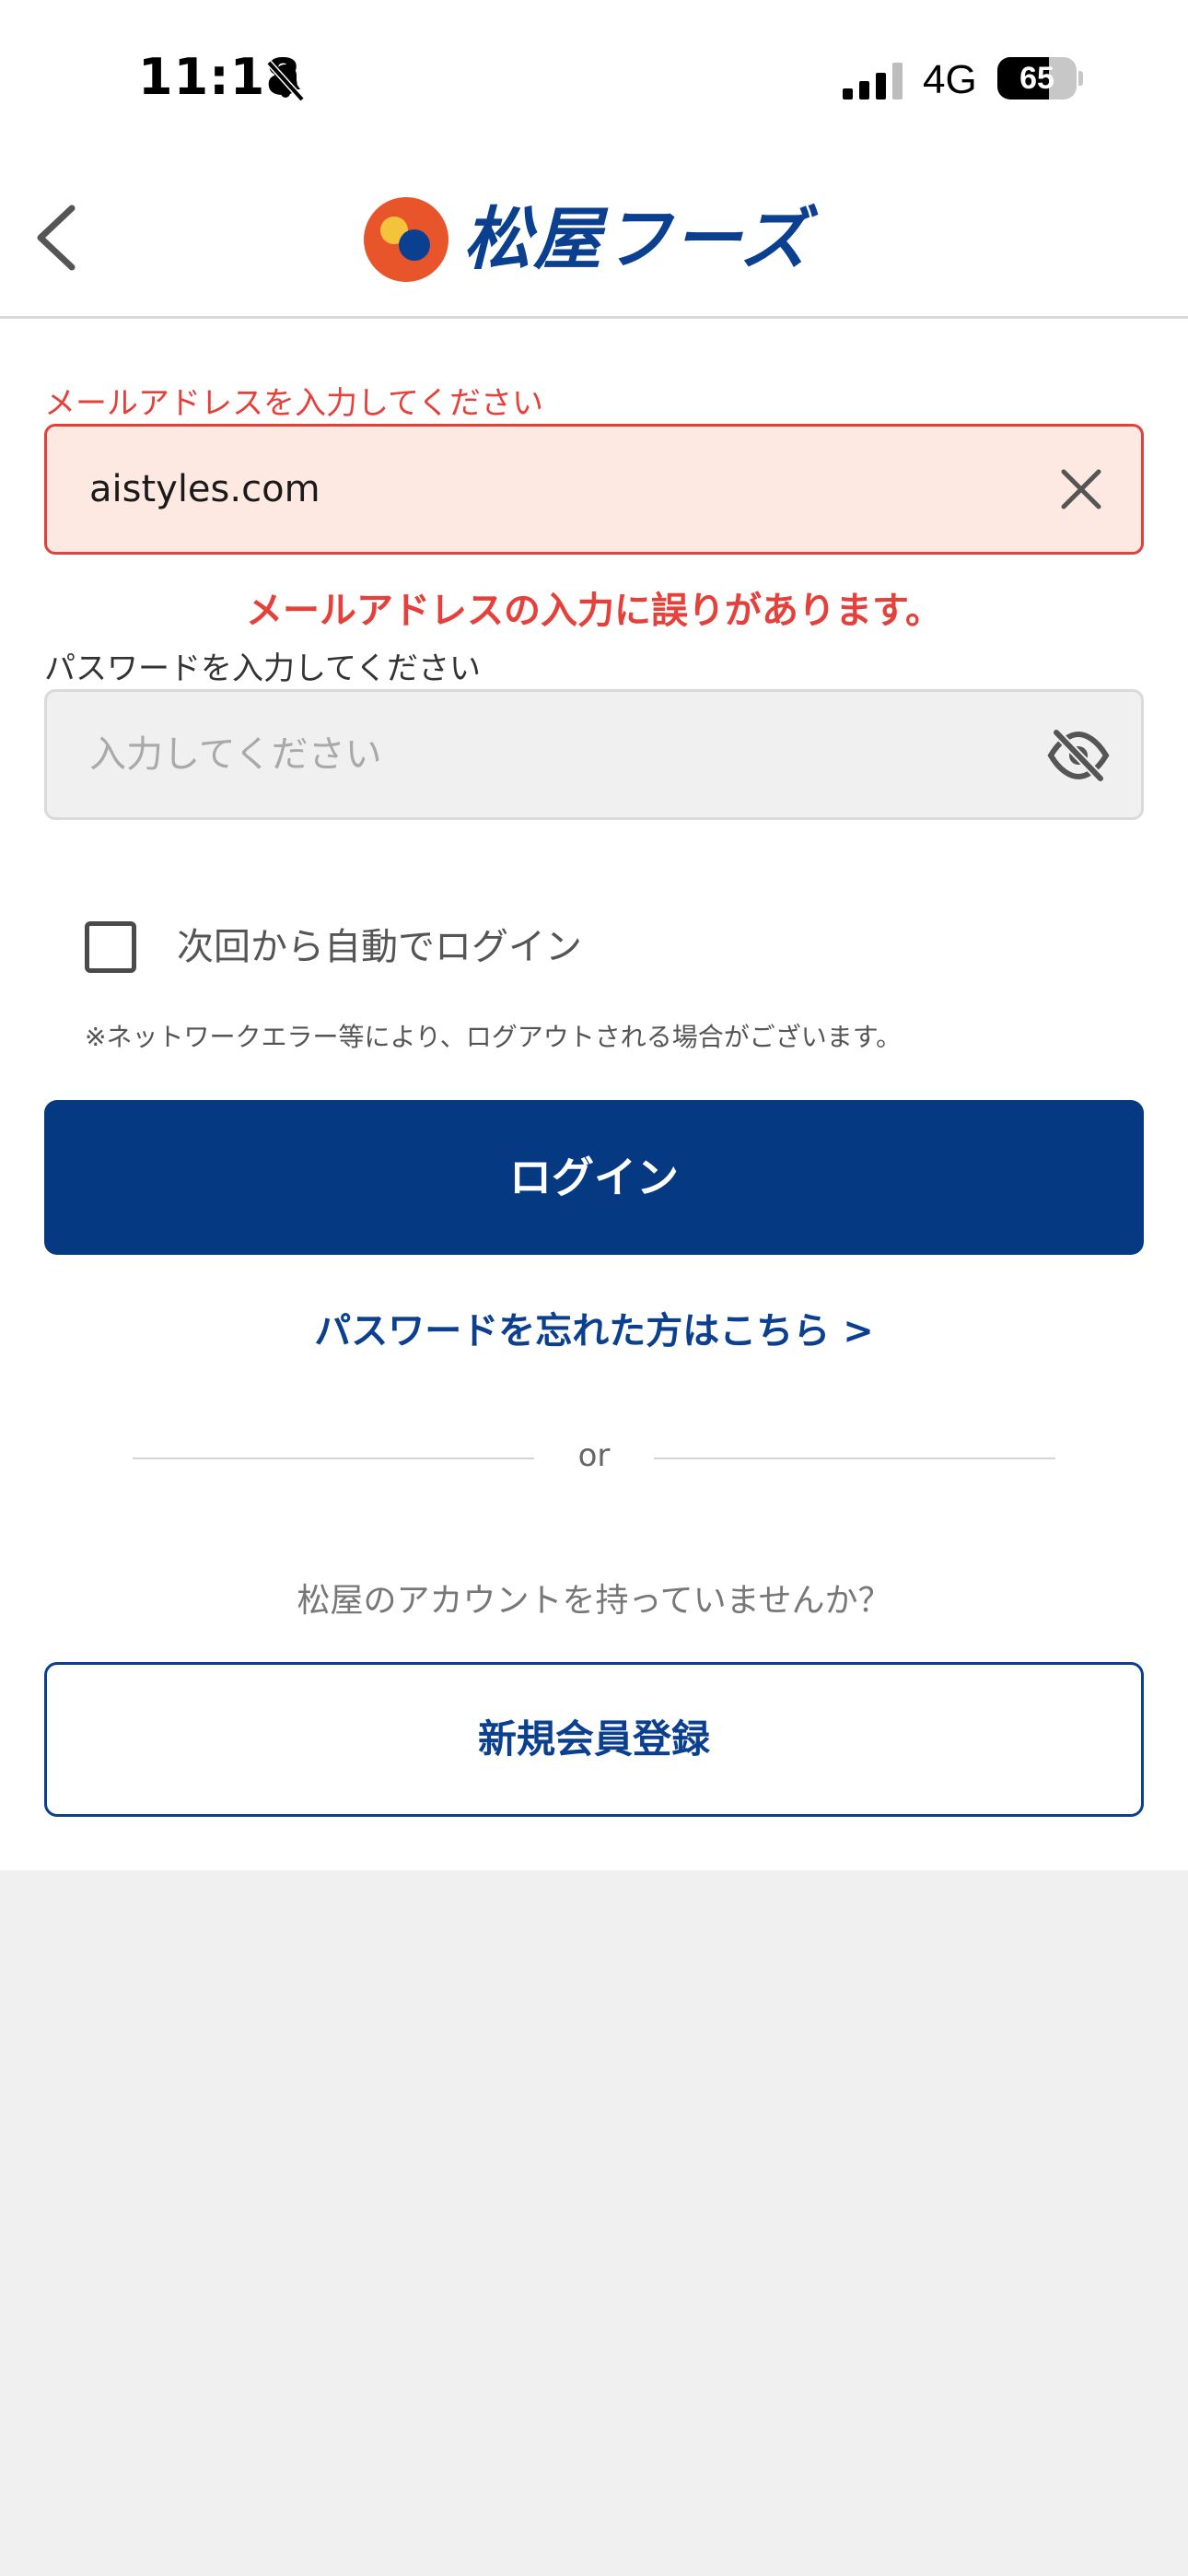  Describe the element at coordinates (594, 489) in the screenshot. I see `email-field: aistyles.com` at that location.